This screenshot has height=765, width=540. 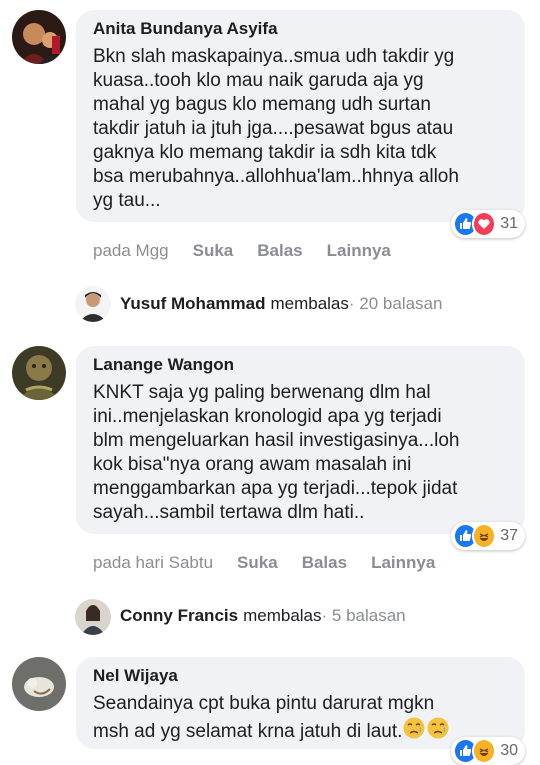 I want to click on reaction-summary: 30, so click(x=488, y=751).